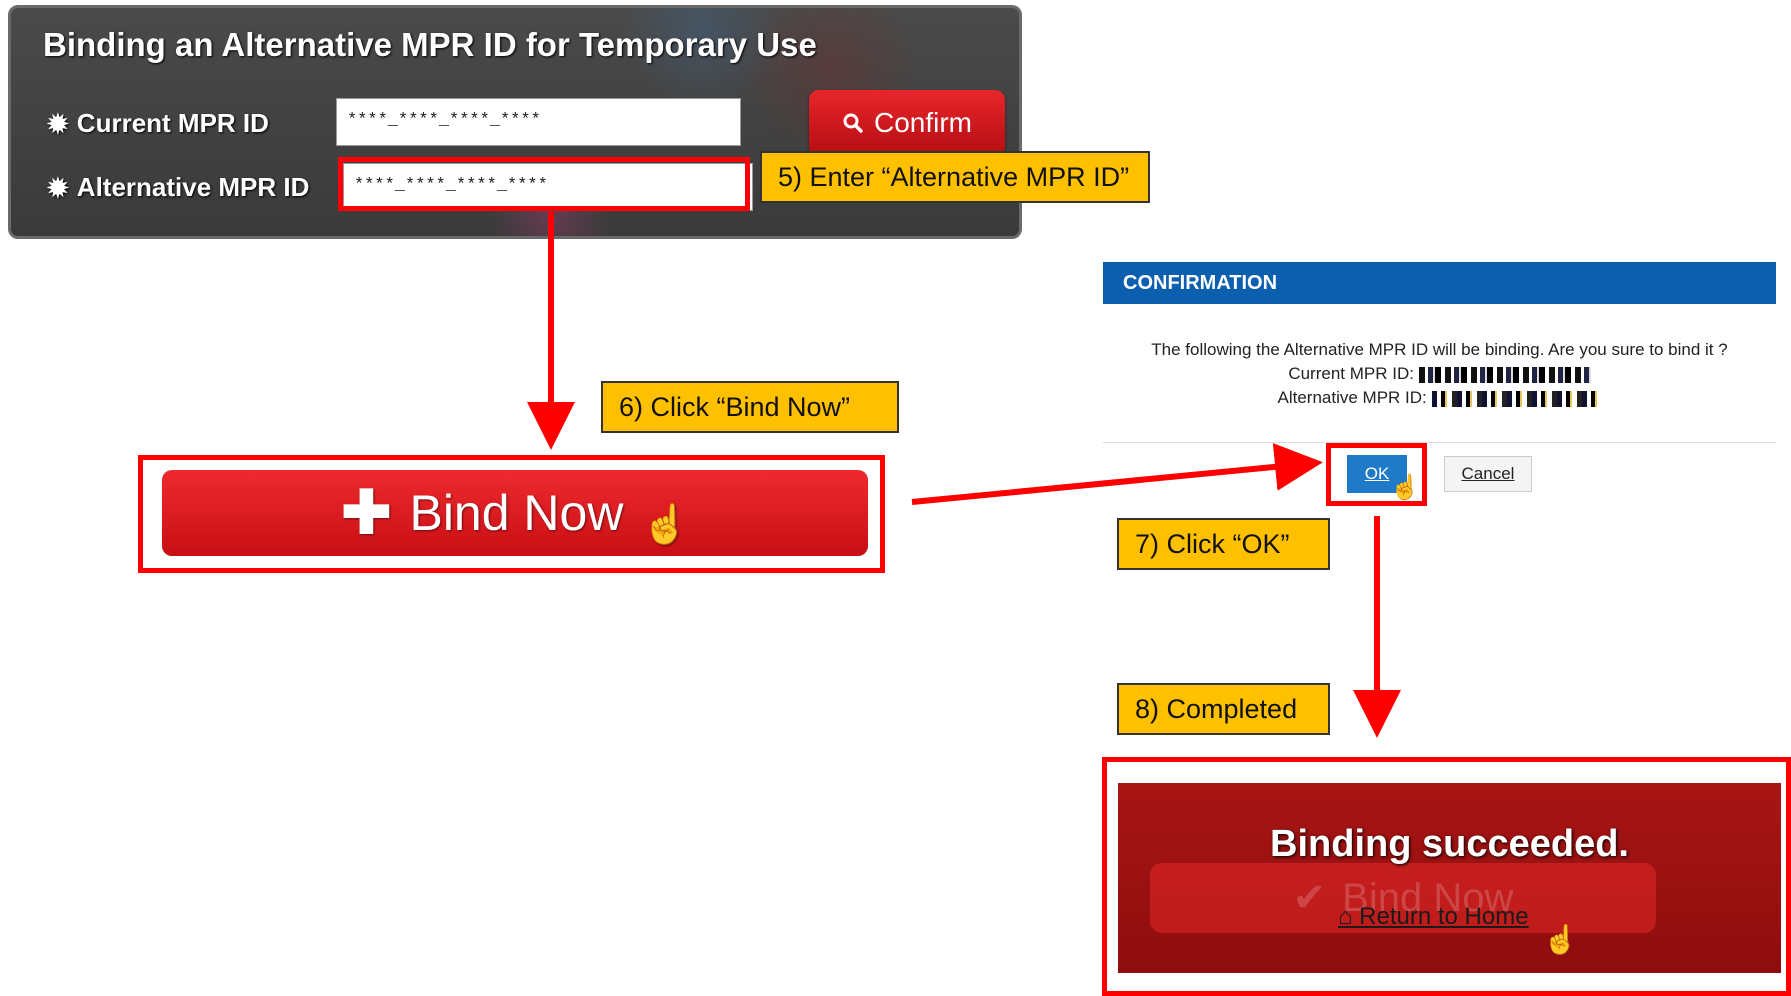 This screenshot has height=996, width=1791. I want to click on success-title: Binding succeeded., so click(1449, 844).